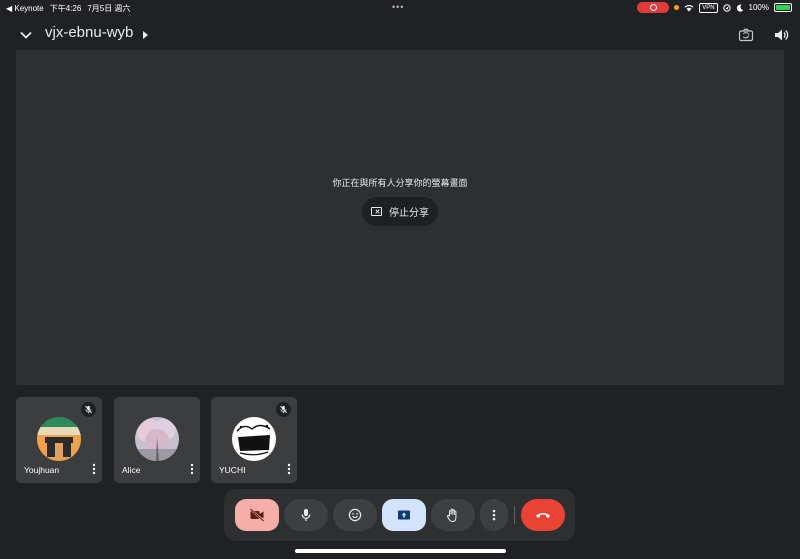 Image resolution: width=800 pixels, height=559 pixels. I want to click on status-left: ◀ Keynote 下午4:26 7月5日 週六, so click(68, 8).